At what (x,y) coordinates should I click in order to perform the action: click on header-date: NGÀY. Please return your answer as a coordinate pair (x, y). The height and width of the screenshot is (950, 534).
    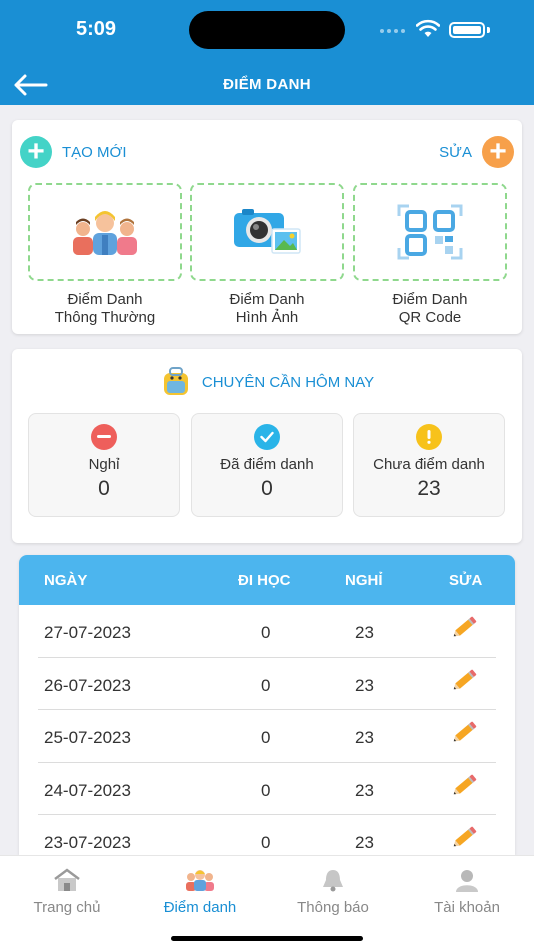
    Looking at the image, I should click on (66, 580).